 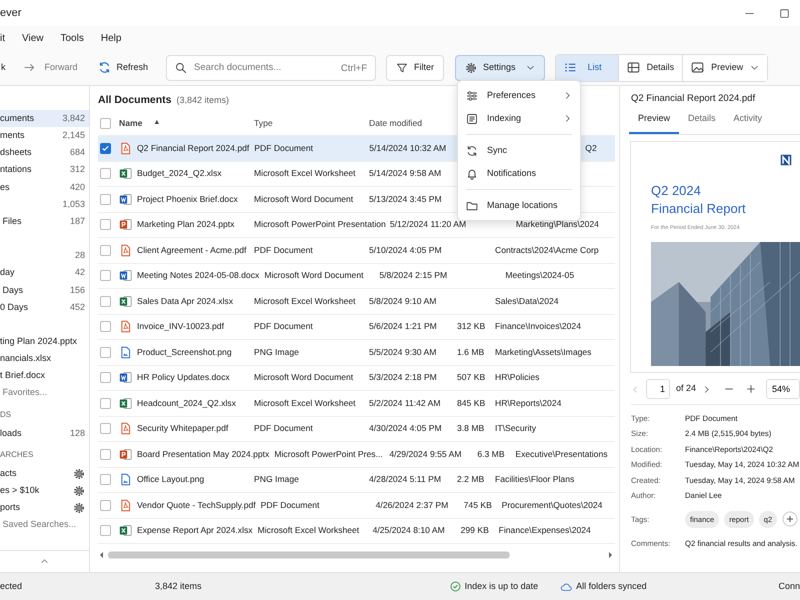 I want to click on table-cell: Finance\Expenses\2024, so click(x=544, y=530).